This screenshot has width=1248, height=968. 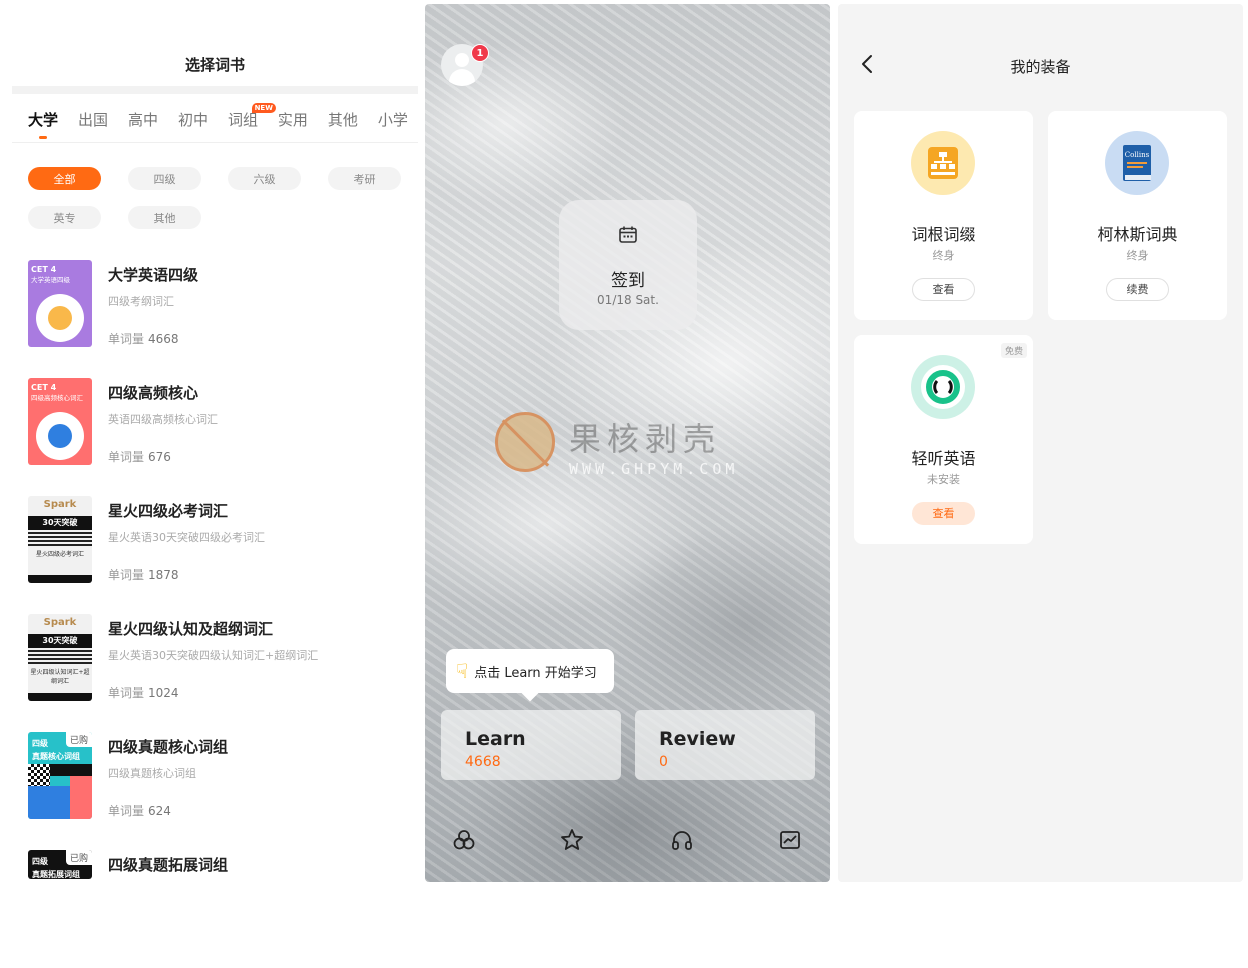 What do you see at coordinates (1137, 163) in the screenshot?
I see `collins-dictionary-icon: Collins` at bounding box center [1137, 163].